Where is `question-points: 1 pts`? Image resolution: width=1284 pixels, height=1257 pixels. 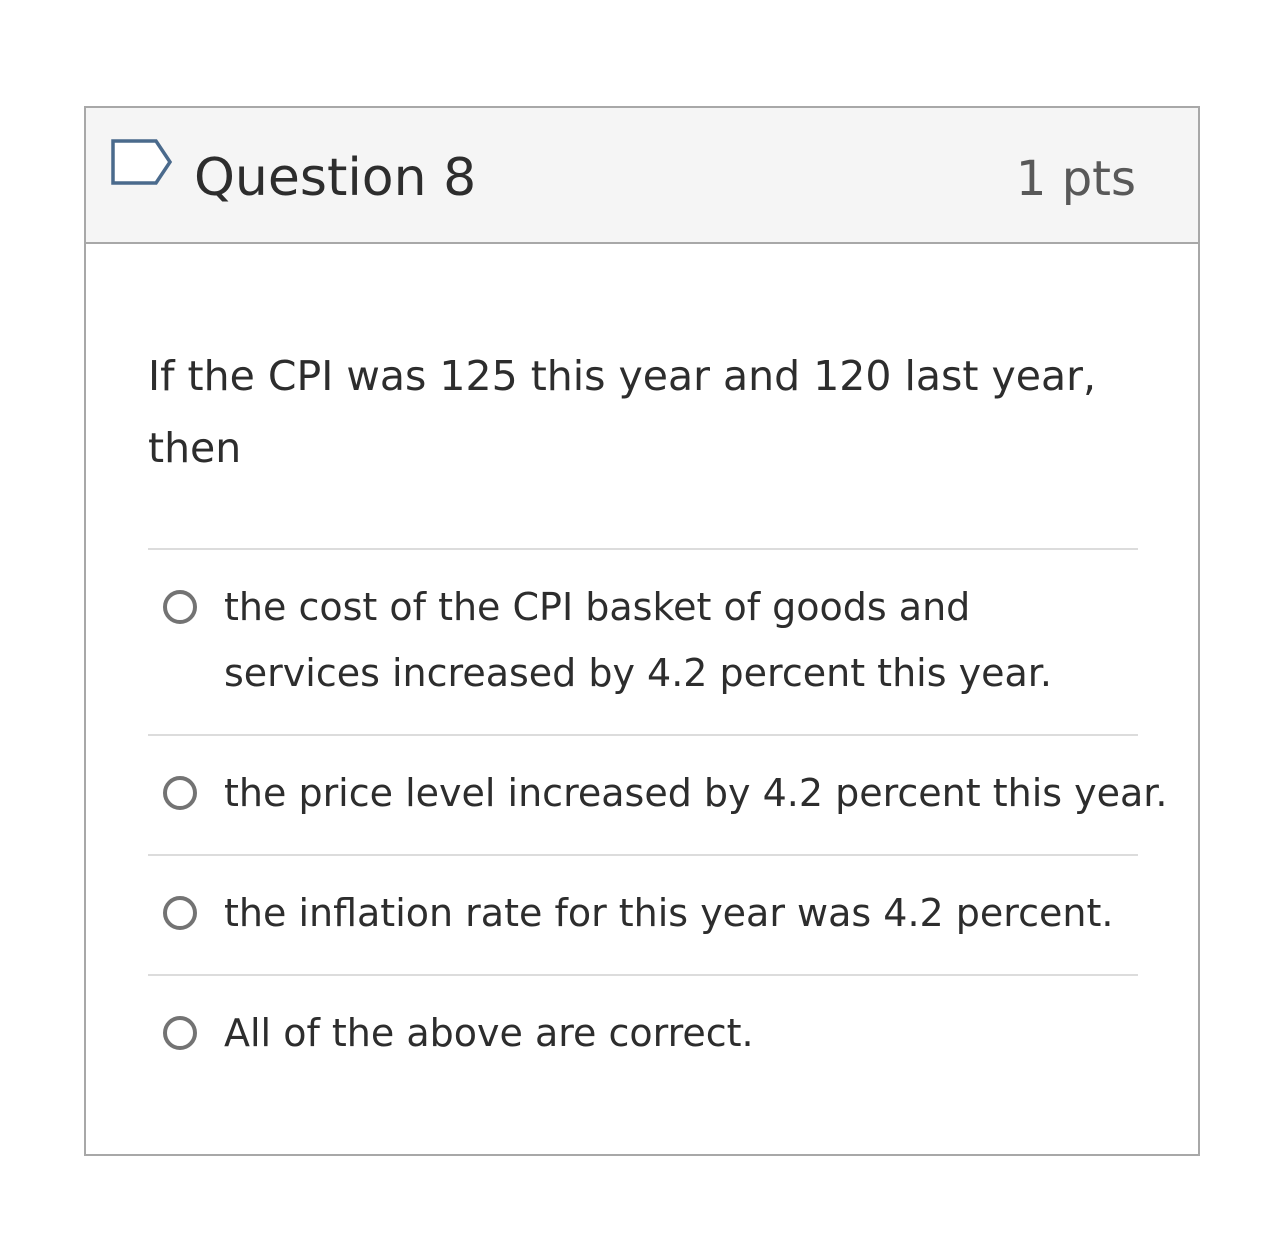
question-points: 1 pts is located at coordinates (1075, 179).